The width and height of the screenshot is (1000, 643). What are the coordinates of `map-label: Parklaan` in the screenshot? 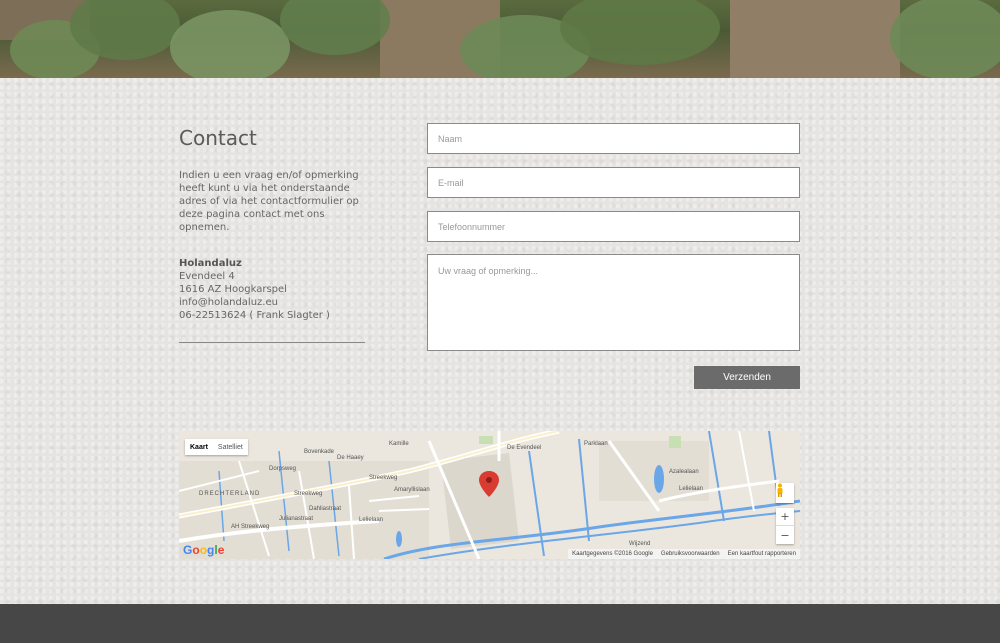 It's located at (596, 444).